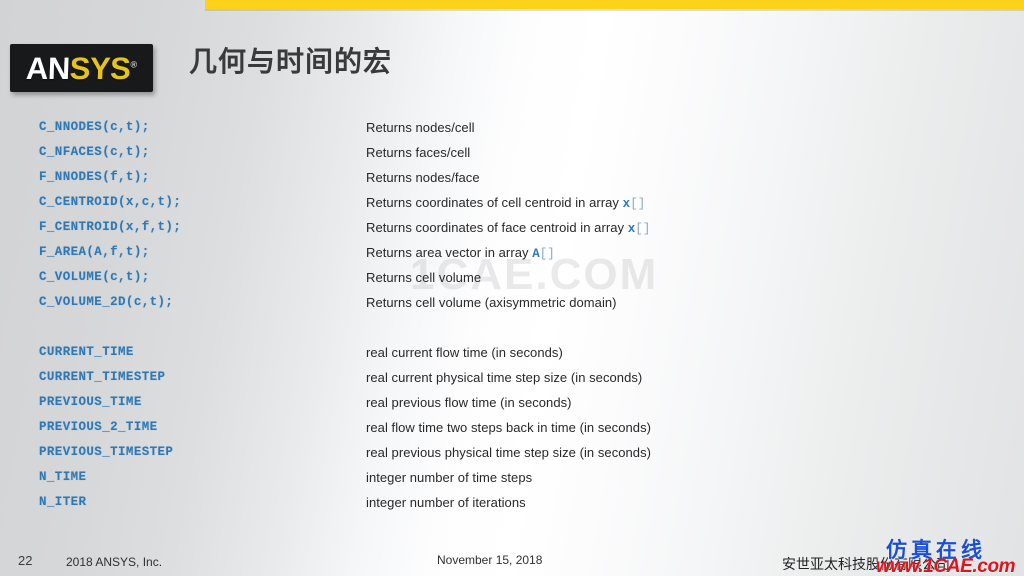  I want to click on macro-description: integer number of time steps, so click(449, 477).